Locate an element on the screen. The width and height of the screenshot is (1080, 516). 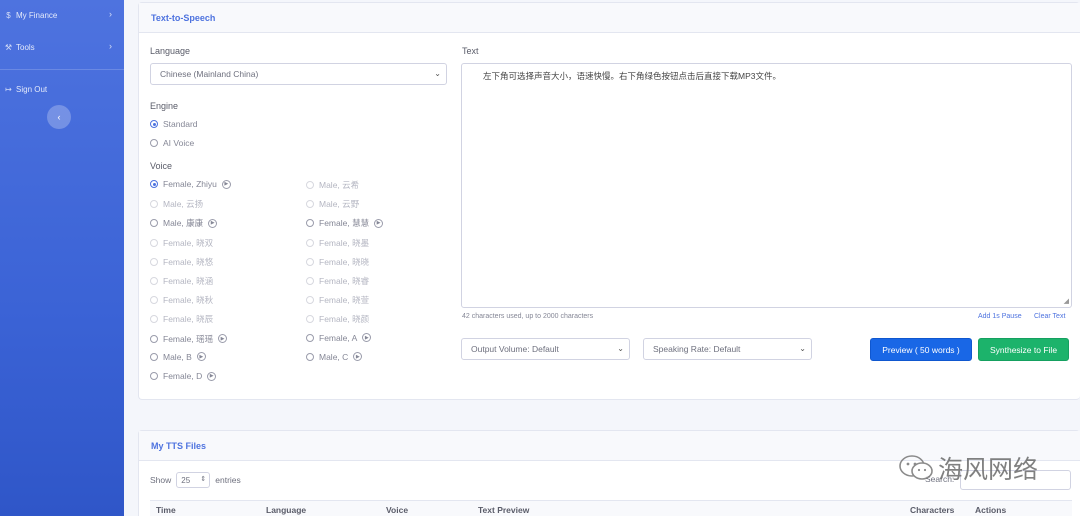
voice-option-label: Female, Zhiyu is located at coordinates (190, 184).